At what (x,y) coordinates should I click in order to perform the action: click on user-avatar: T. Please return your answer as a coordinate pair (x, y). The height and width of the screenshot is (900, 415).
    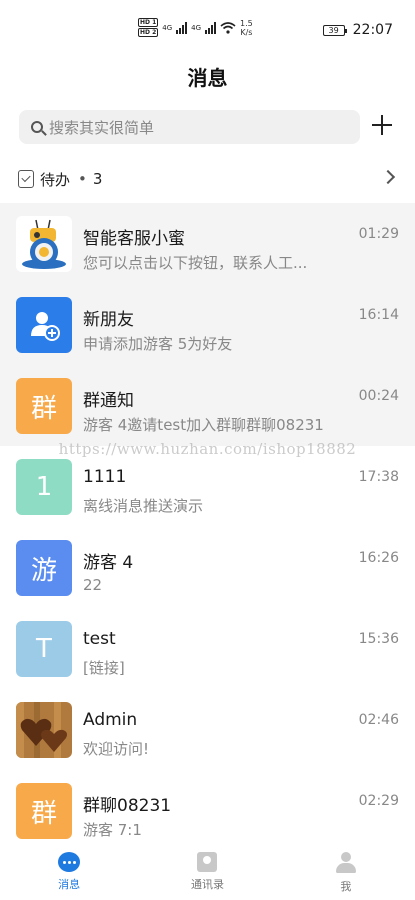
    Looking at the image, I should click on (44, 649).